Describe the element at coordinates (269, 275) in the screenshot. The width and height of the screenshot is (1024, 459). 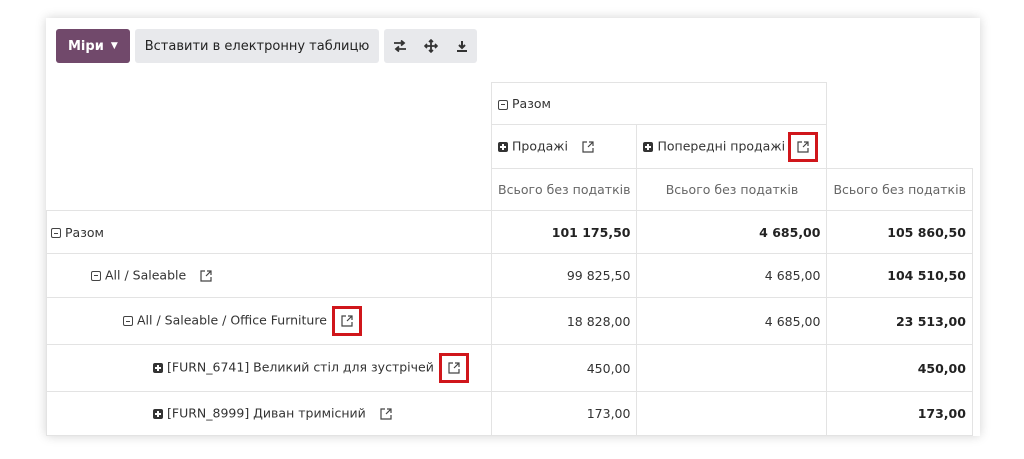
I see `row-header-all-saleable: All / Saleable` at that location.